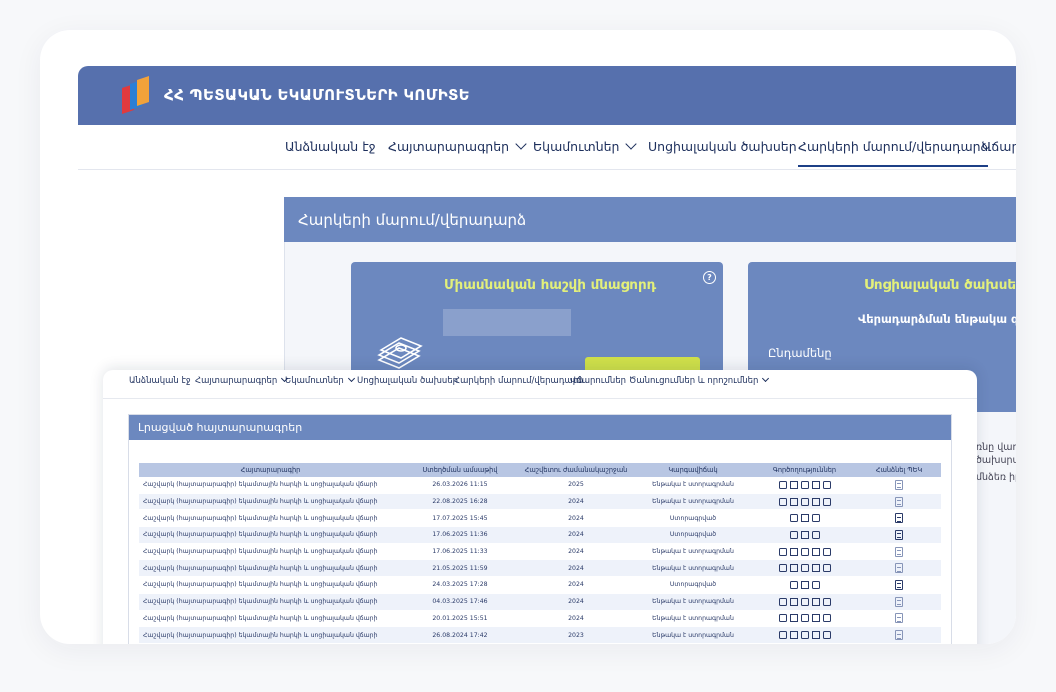  I want to click on period-cell: 2024, so click(576, 619).